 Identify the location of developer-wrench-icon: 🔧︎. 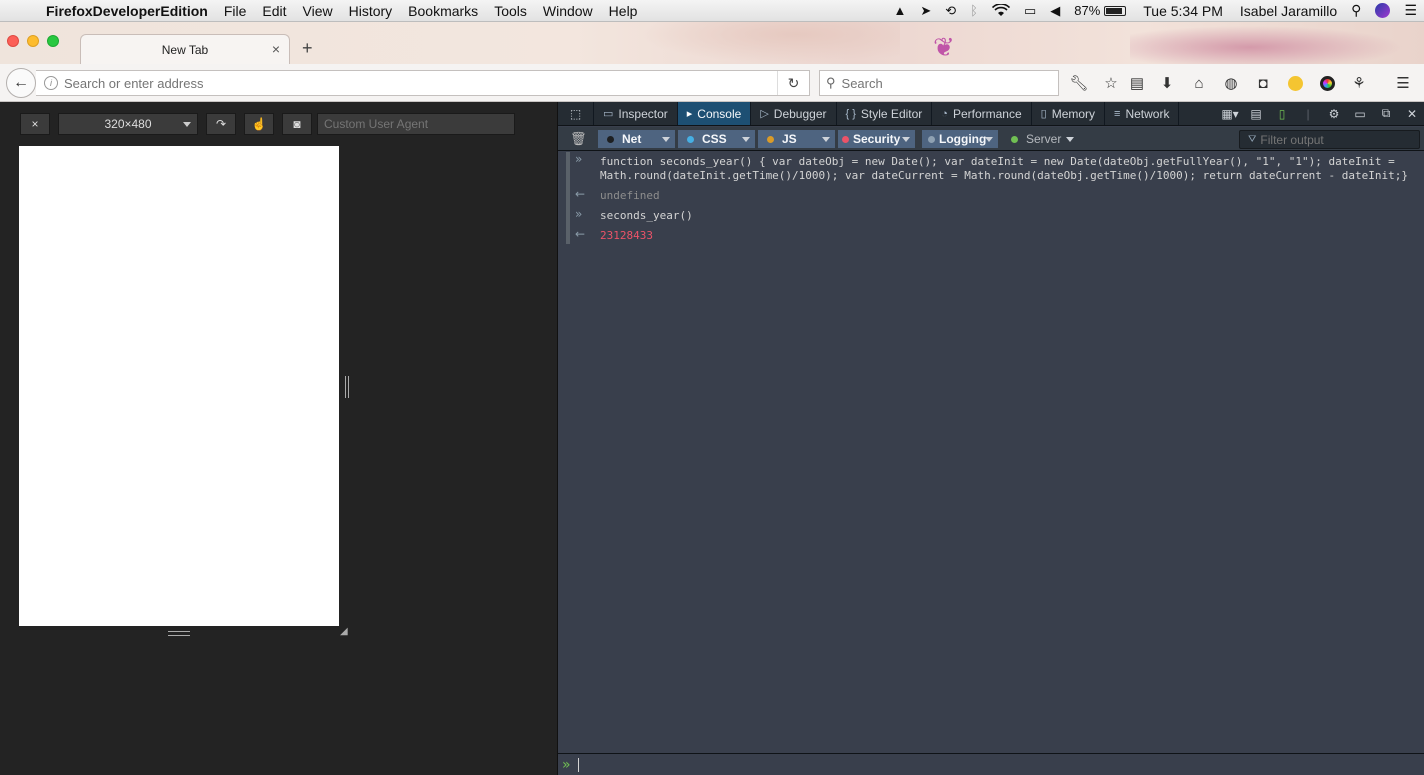
(1079, 83).